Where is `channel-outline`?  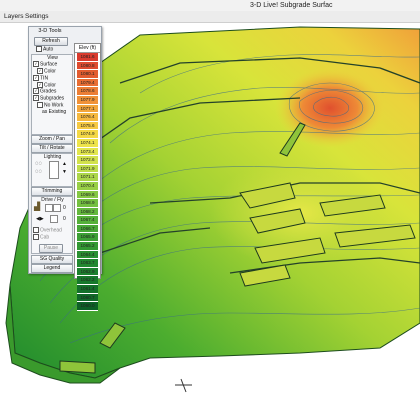
channel-outline is located at coordinates (77, 367).